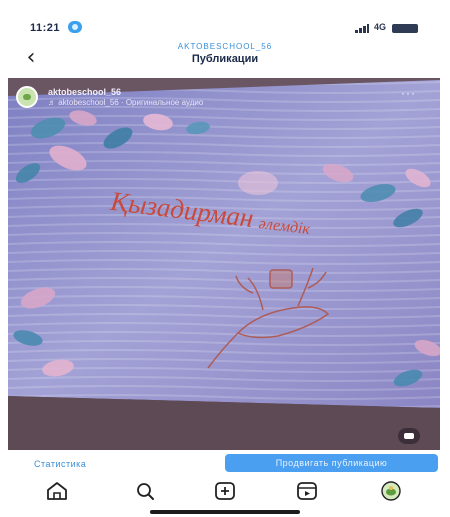  I want to click on create-icon, so click(225, 491).